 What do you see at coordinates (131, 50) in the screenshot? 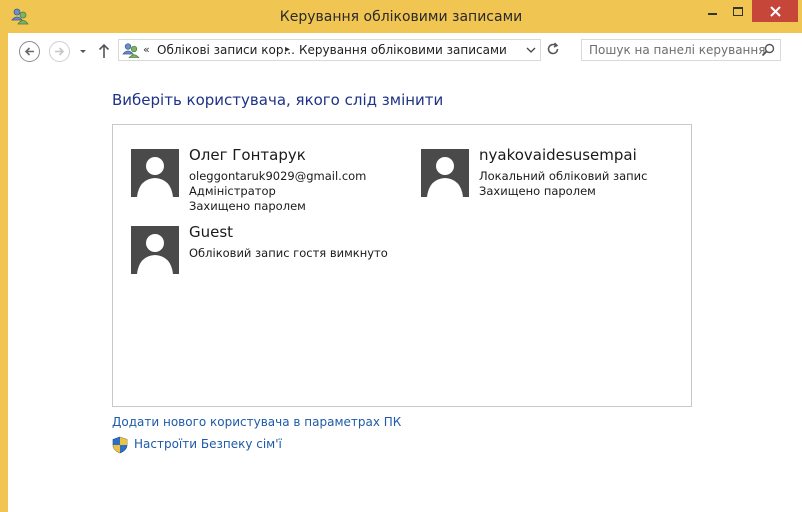
I see `control-panel-icon` at bounding box center [131, 50].